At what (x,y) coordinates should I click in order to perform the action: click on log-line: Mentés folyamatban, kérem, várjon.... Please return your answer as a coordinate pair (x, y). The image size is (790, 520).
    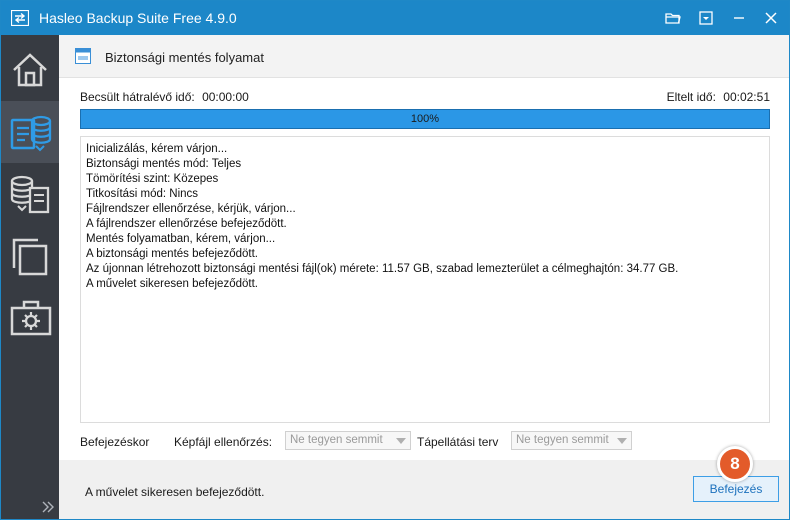
    Looking at the image, I should click on (181, 239).